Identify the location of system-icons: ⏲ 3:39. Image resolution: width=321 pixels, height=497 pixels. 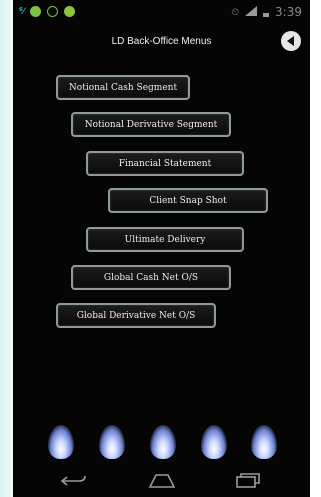
(266, 12).